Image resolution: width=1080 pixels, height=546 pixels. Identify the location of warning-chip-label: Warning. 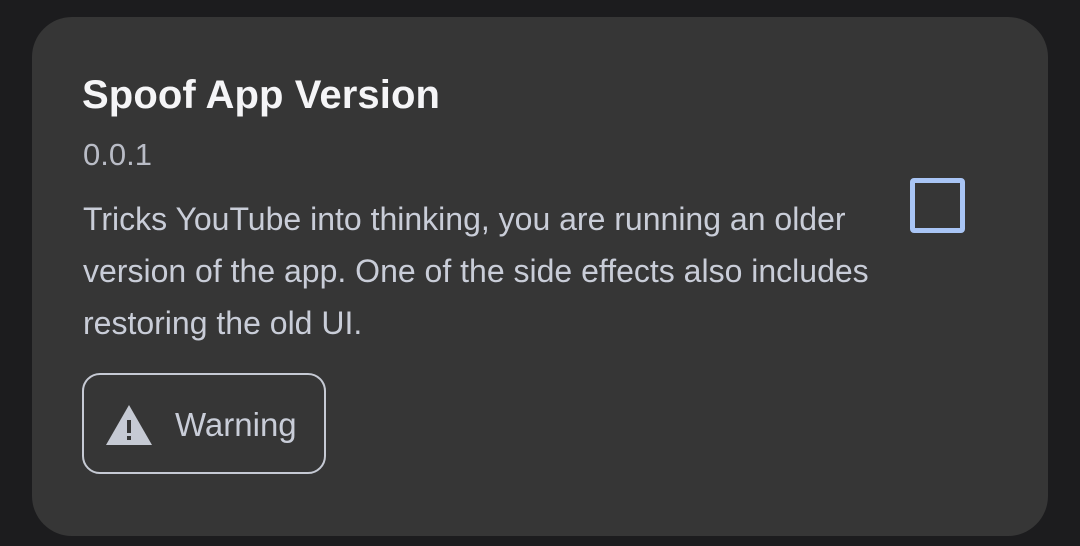
(236, 424).